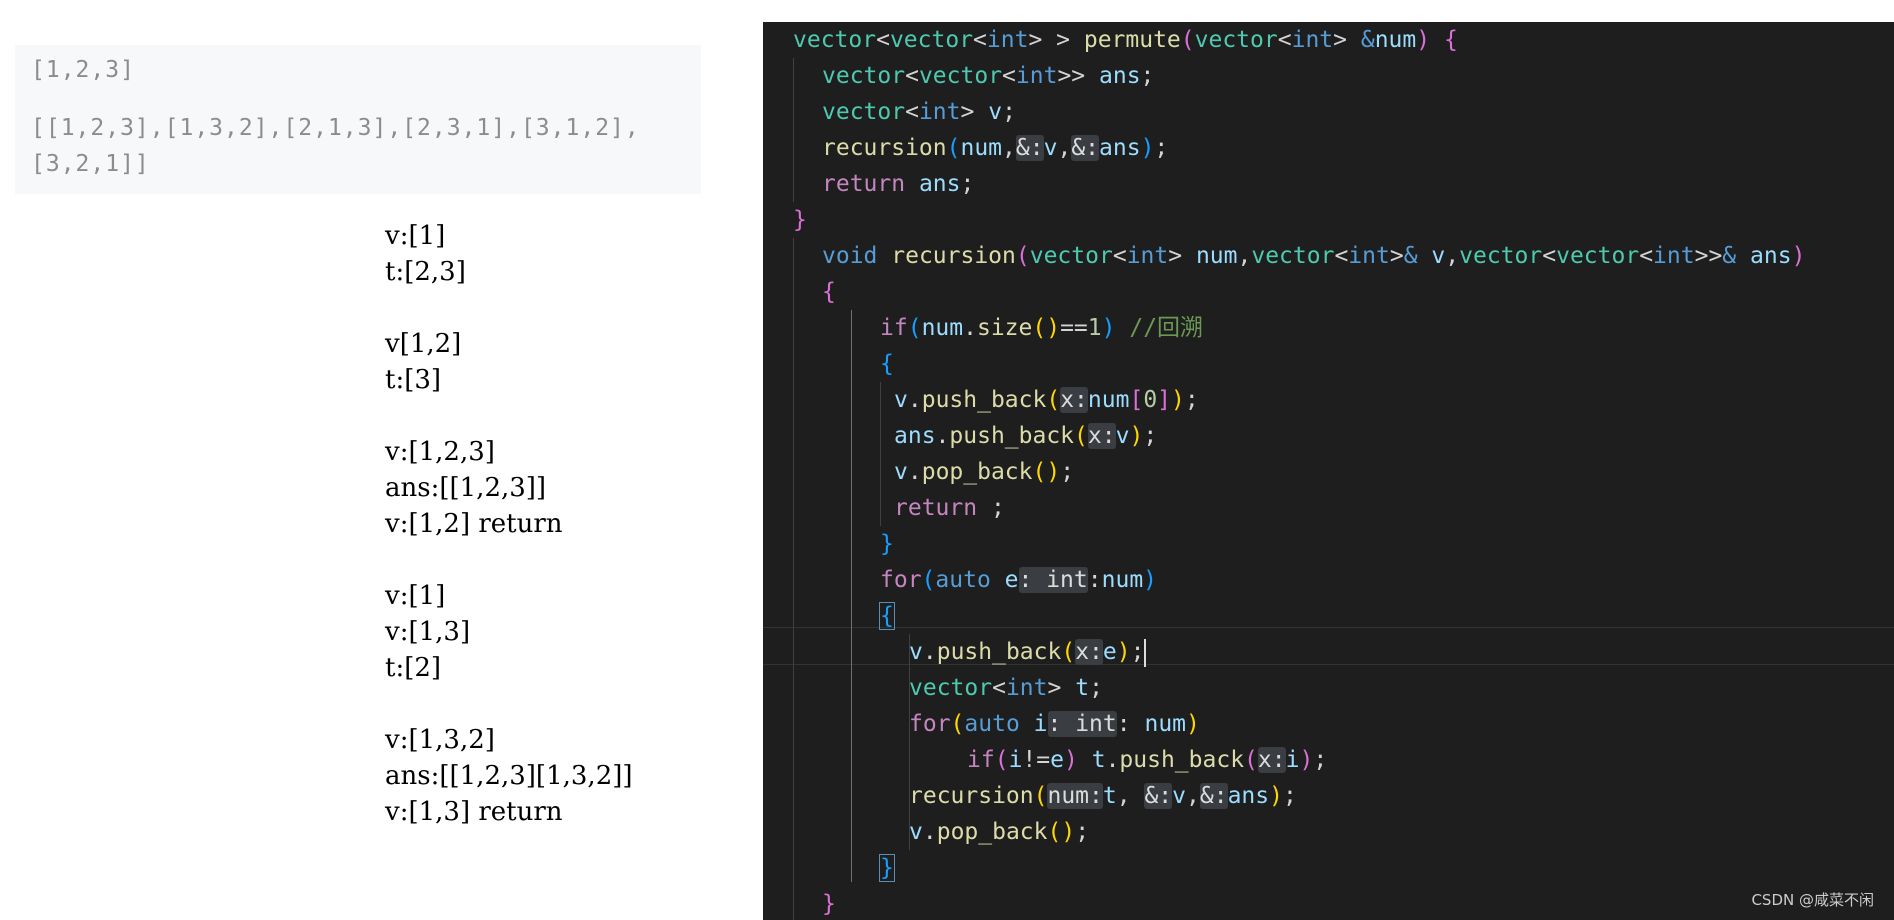  Describe the element at coordinates (509, 632) in the screenshot. I see `trace-group: v:[1] v:[1,3] t:[2]` at that location.